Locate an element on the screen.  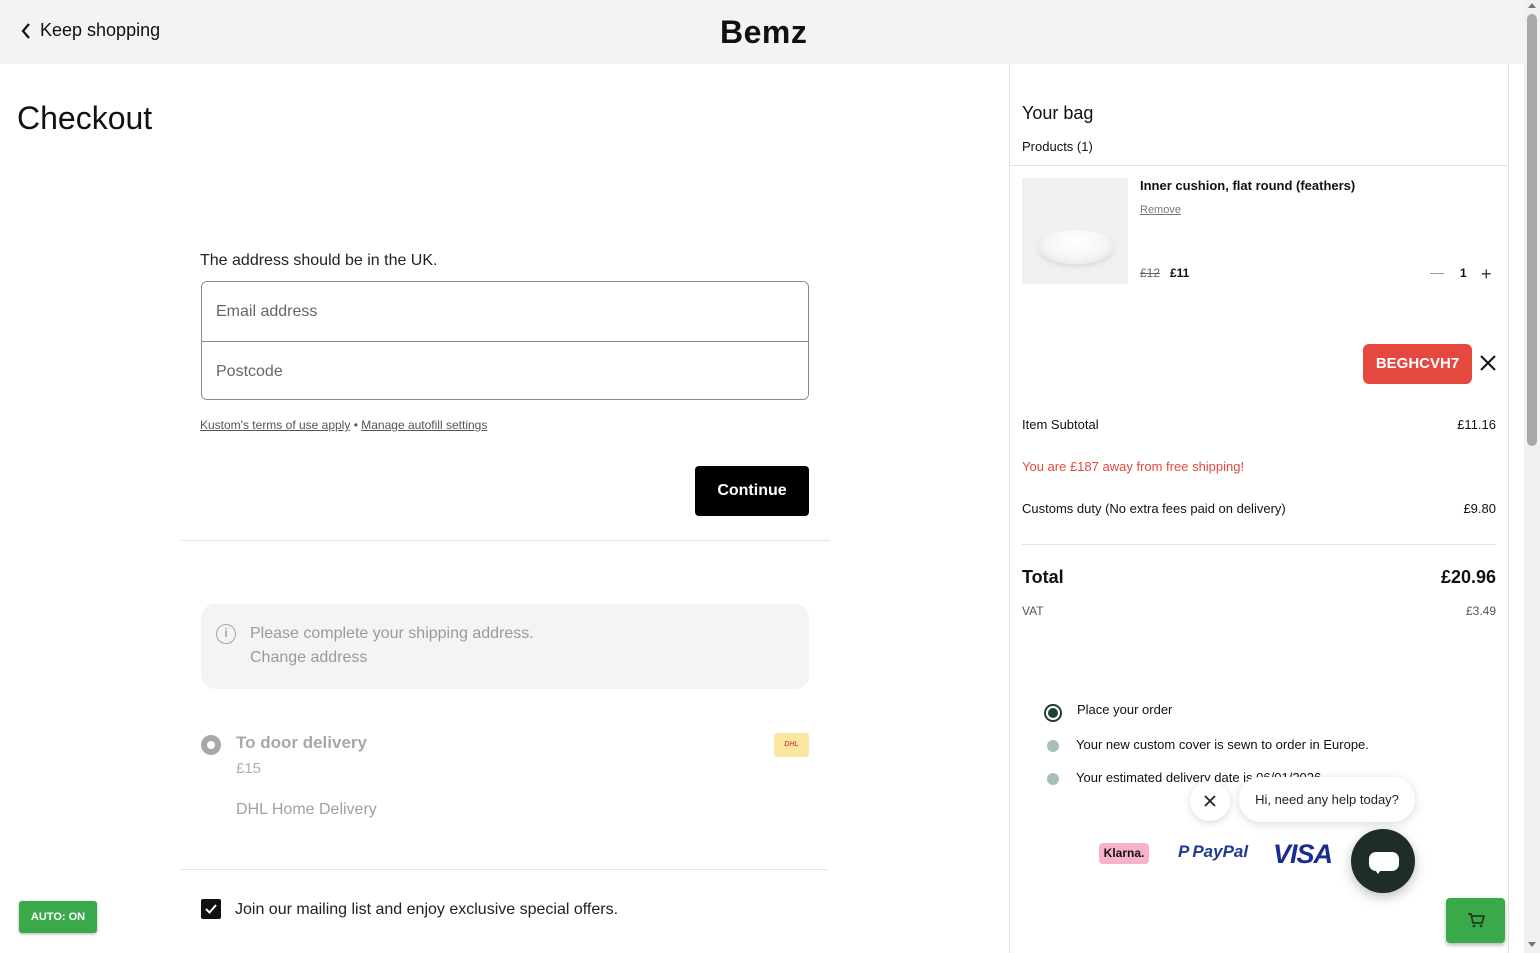
address-note: The address should be in the UK. is located at coordinates (319, 260).